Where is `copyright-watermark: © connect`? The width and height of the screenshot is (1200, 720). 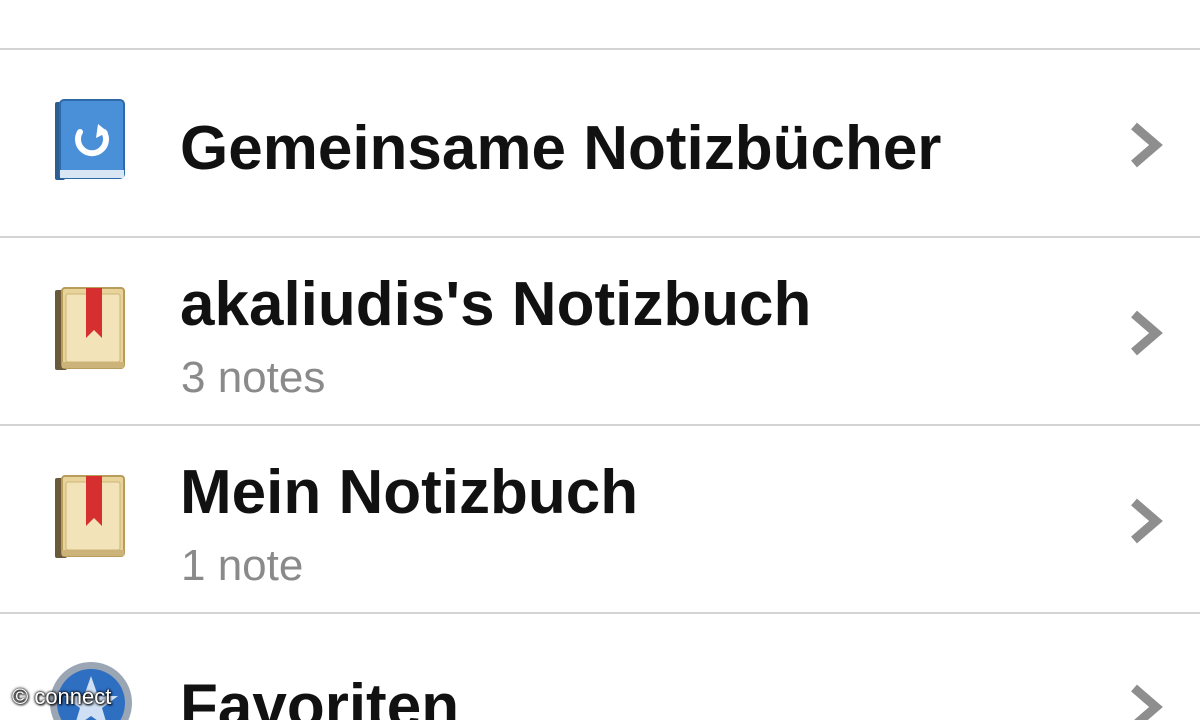
copyright-watermark: © connect is located at coordinates (62, 696).